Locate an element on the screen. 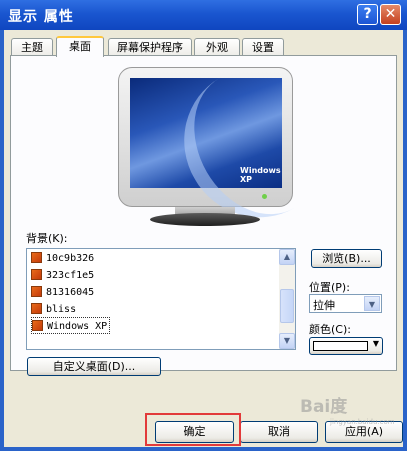 The image size is (407, 451). list-item: 81316045 is located at coordinates (62, 292).